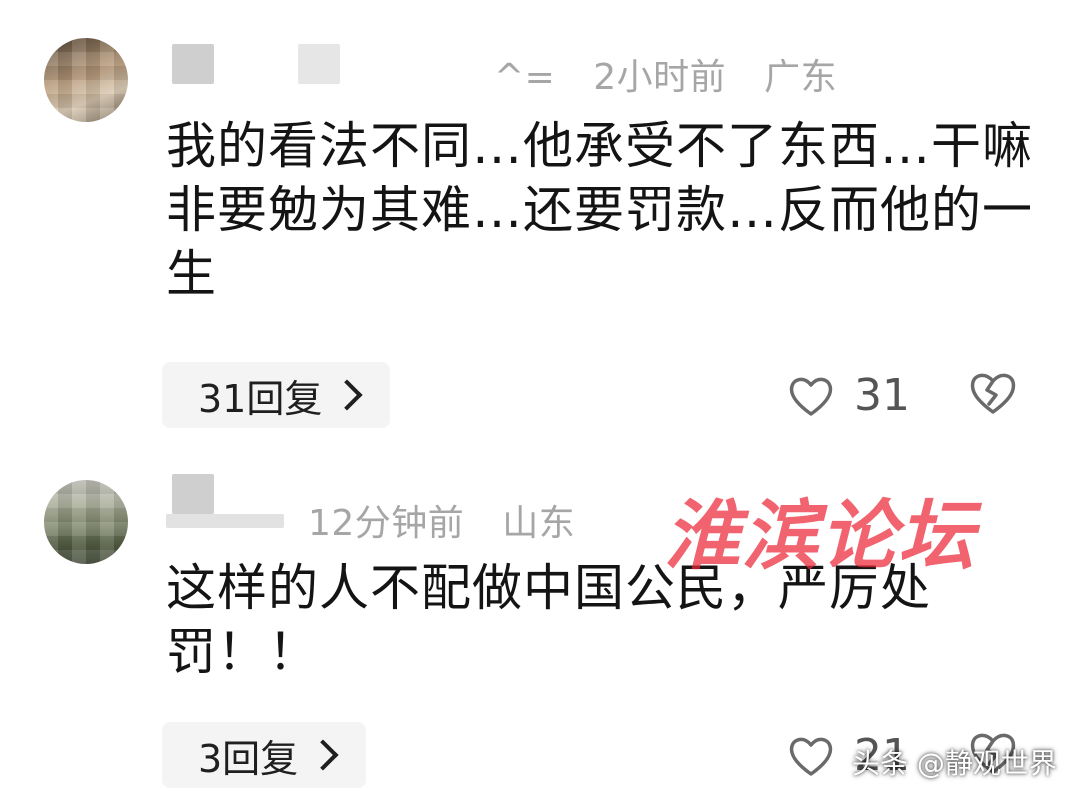  Describe the element at coordinates (525, 77) in the screenshot. I see `meta-tail: ^=` at that location.